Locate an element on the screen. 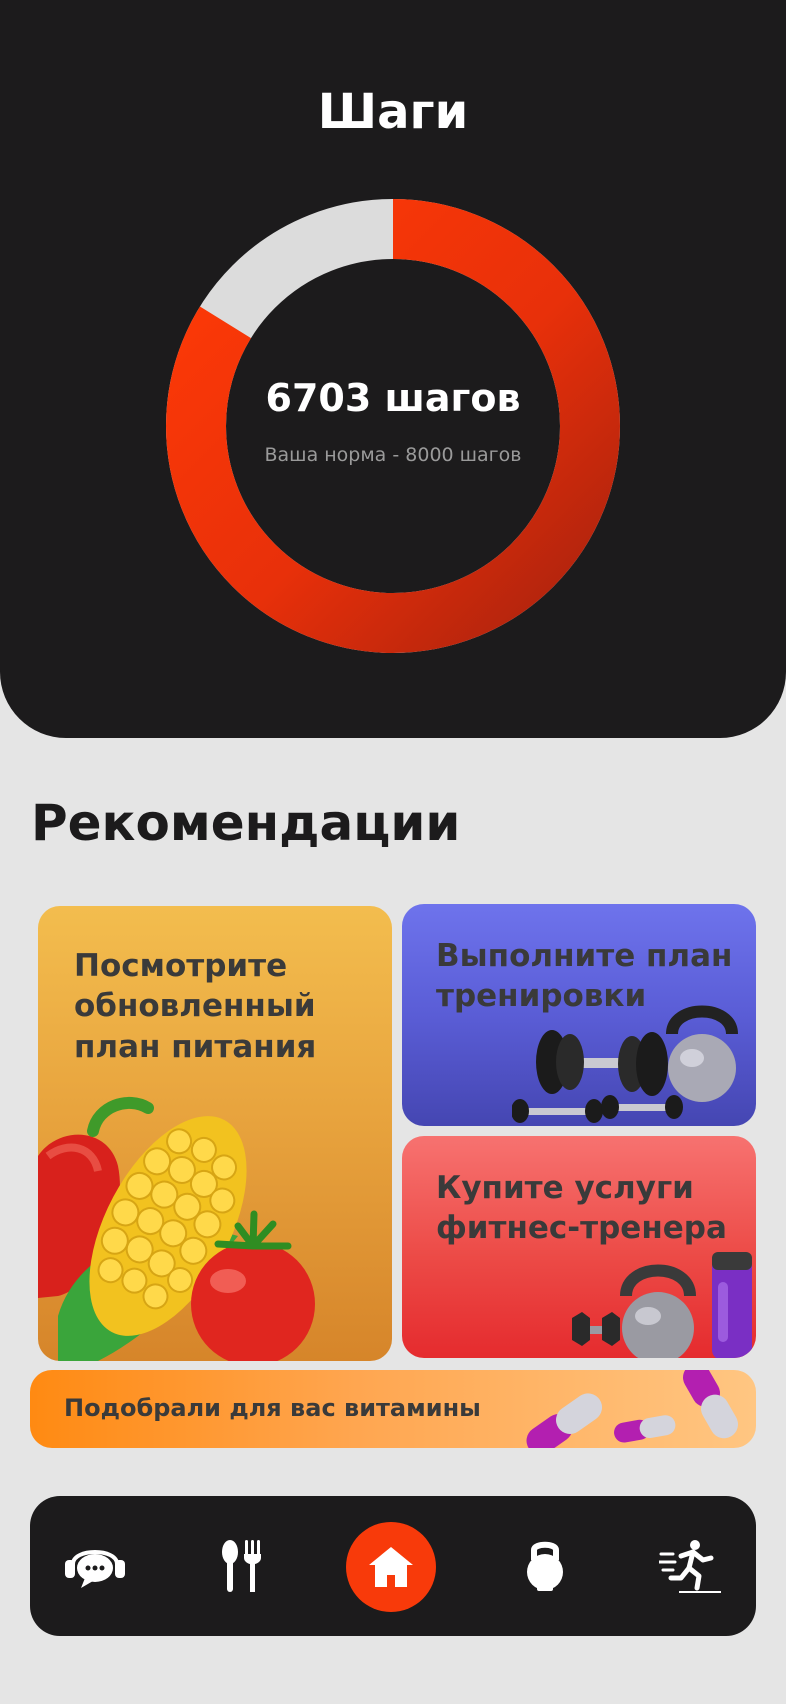 This screenshot has height=1704, width=786. bottom-navigation is located at coordinates (393, 1566).